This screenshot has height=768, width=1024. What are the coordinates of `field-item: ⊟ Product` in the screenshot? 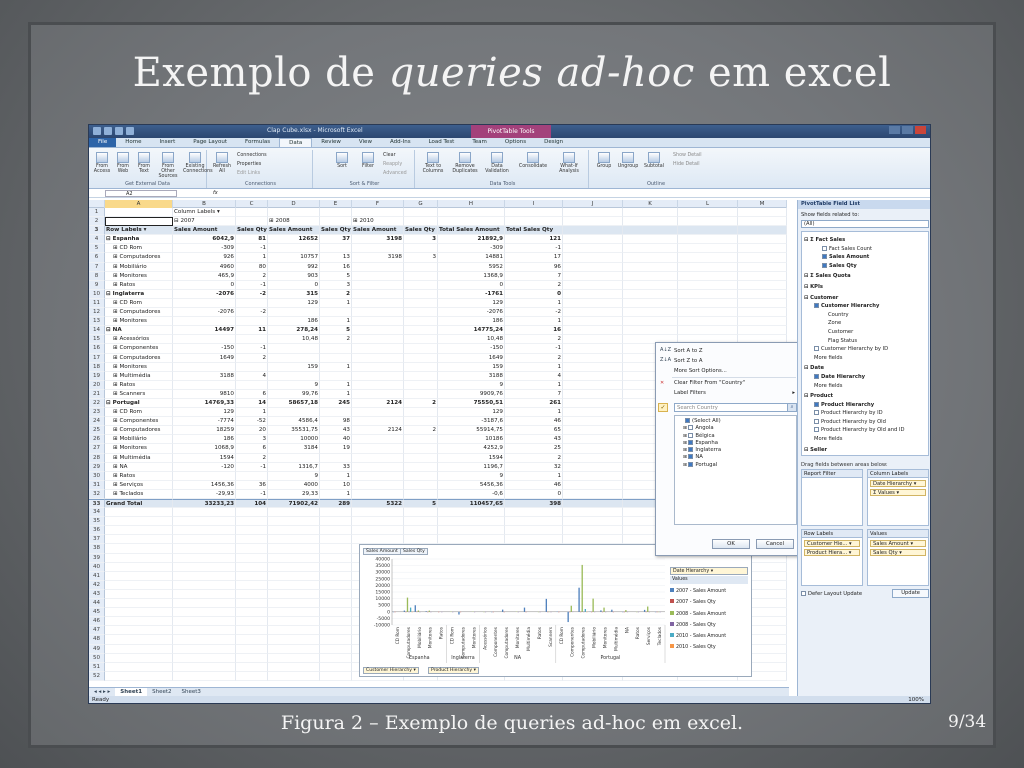 It's located at (865, 396).